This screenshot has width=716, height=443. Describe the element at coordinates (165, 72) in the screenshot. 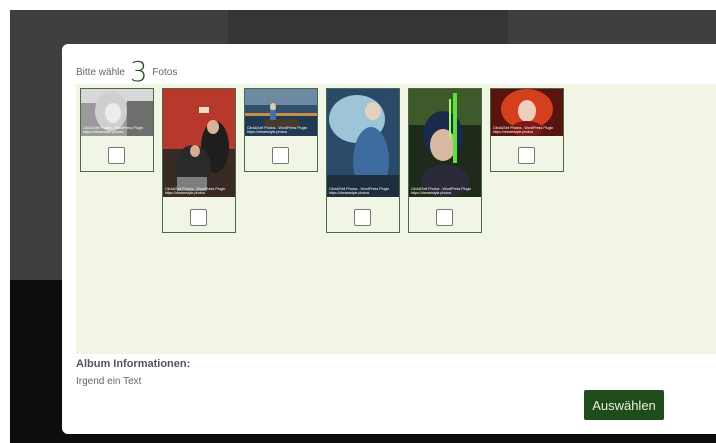

I see `prompt-suffix: Fotos` at that location.